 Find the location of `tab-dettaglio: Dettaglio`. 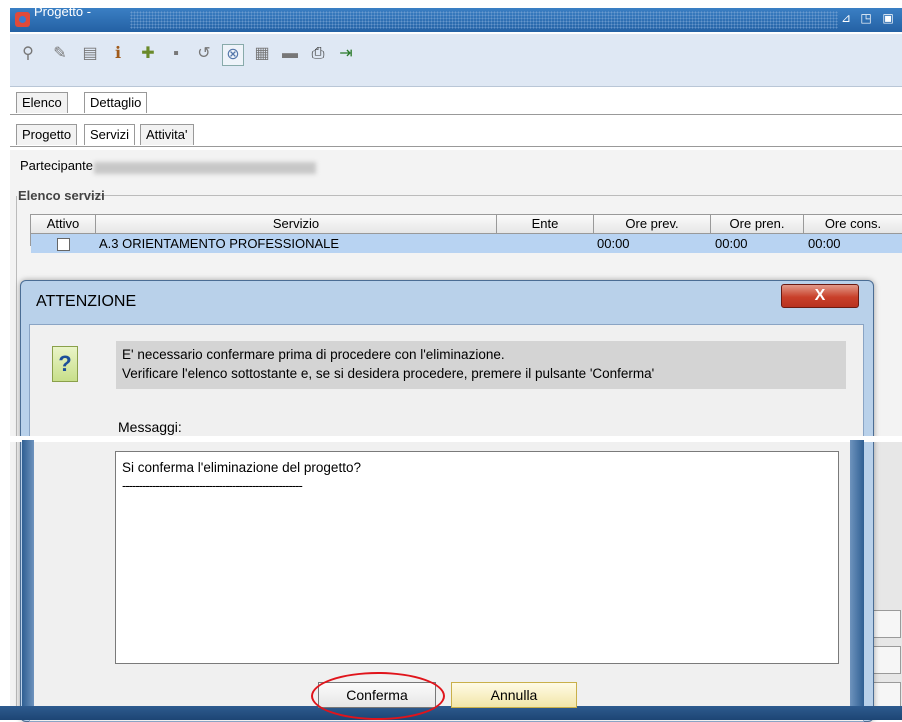

tab-dettaglio: Dettaglio is located at coordinates (116, 102).